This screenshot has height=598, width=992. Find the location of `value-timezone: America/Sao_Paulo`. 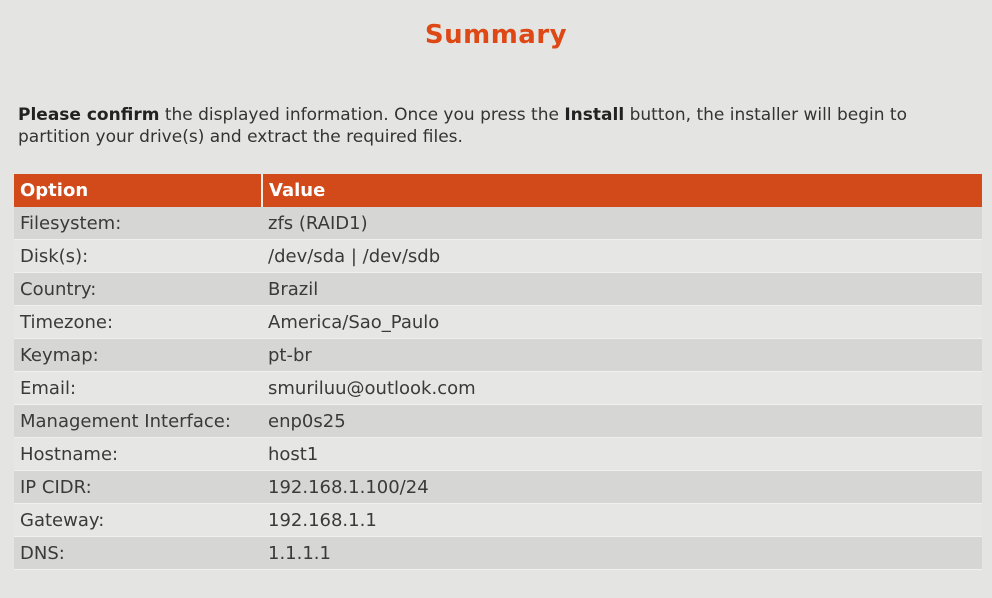

value-timezone: America/Sao_Paulo is located at coordinates (622, 322).